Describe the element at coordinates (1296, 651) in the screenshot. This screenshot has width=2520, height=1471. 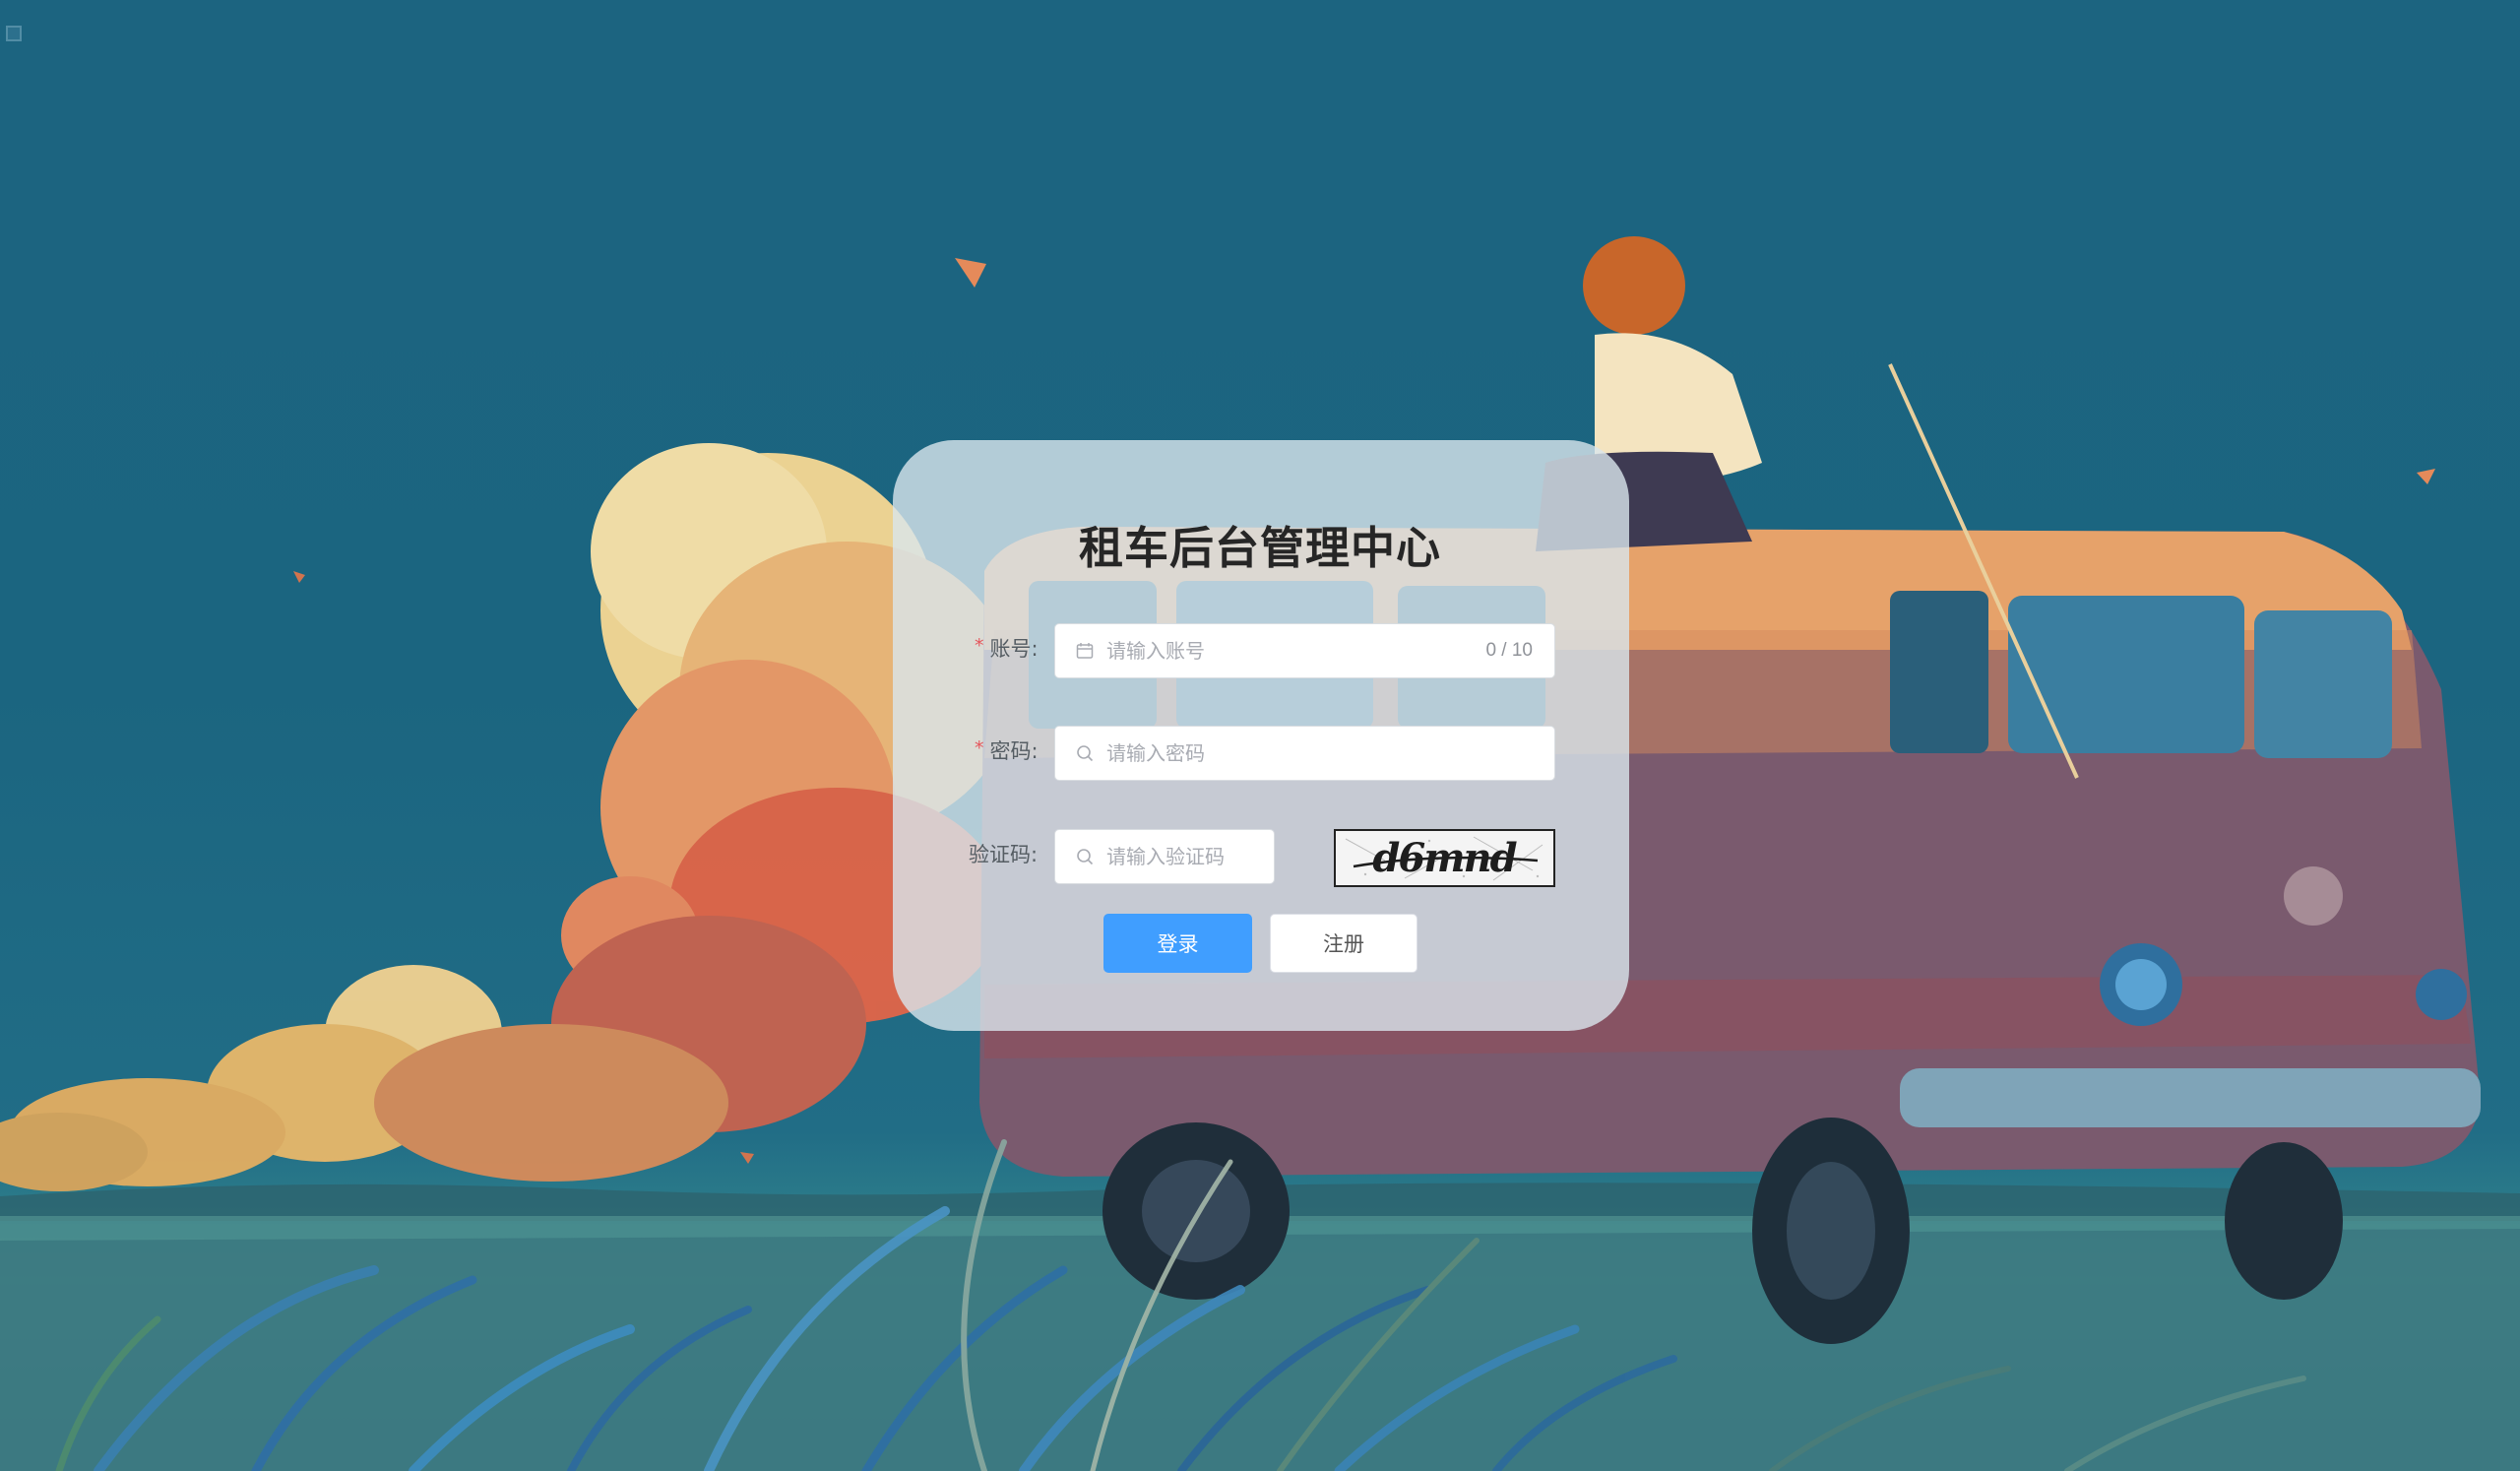
I see `account-input` at that location.